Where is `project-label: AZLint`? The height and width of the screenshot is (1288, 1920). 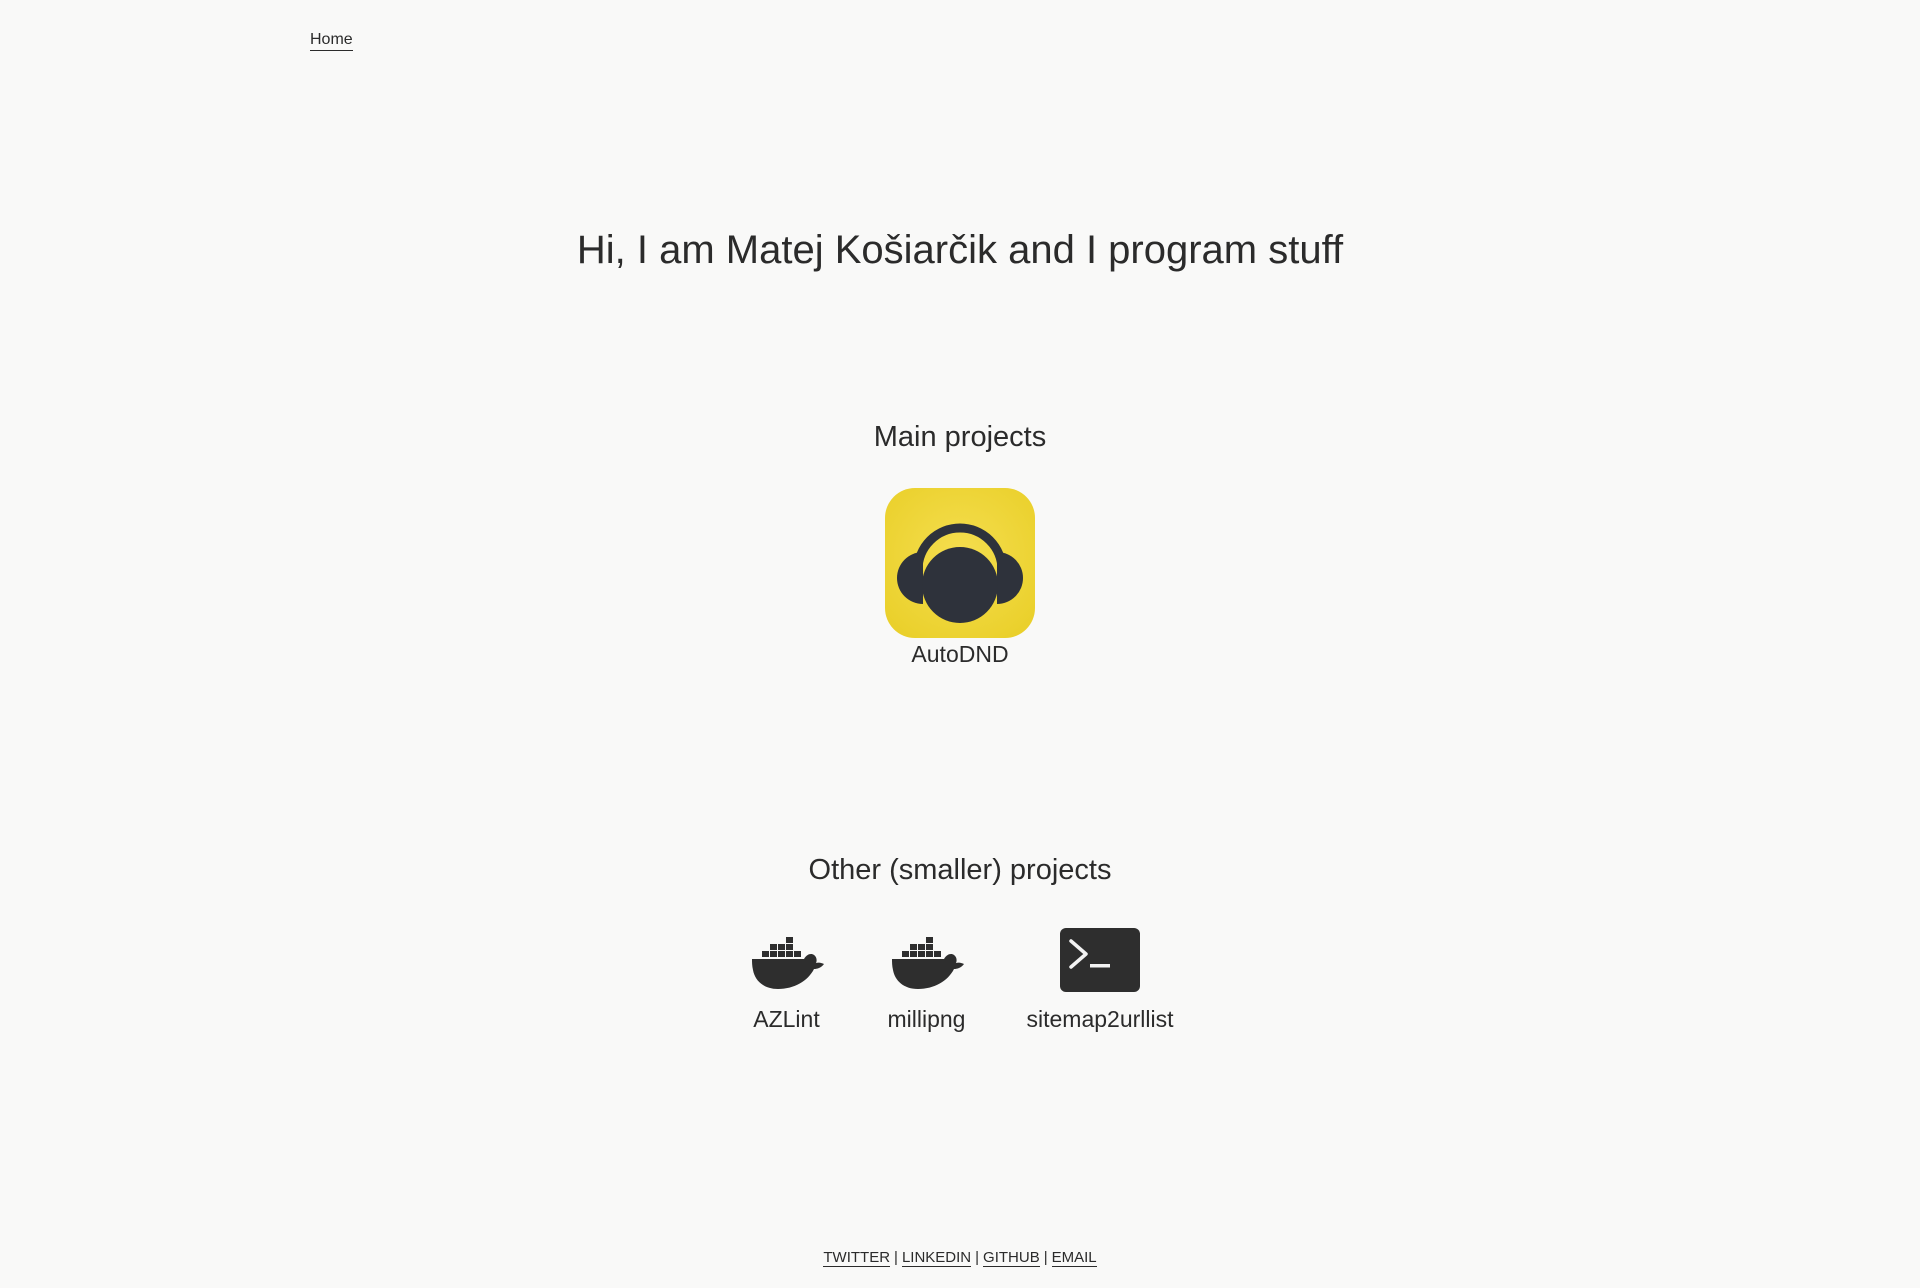
project-label: AZLint is located at coordinates (786, 1019).